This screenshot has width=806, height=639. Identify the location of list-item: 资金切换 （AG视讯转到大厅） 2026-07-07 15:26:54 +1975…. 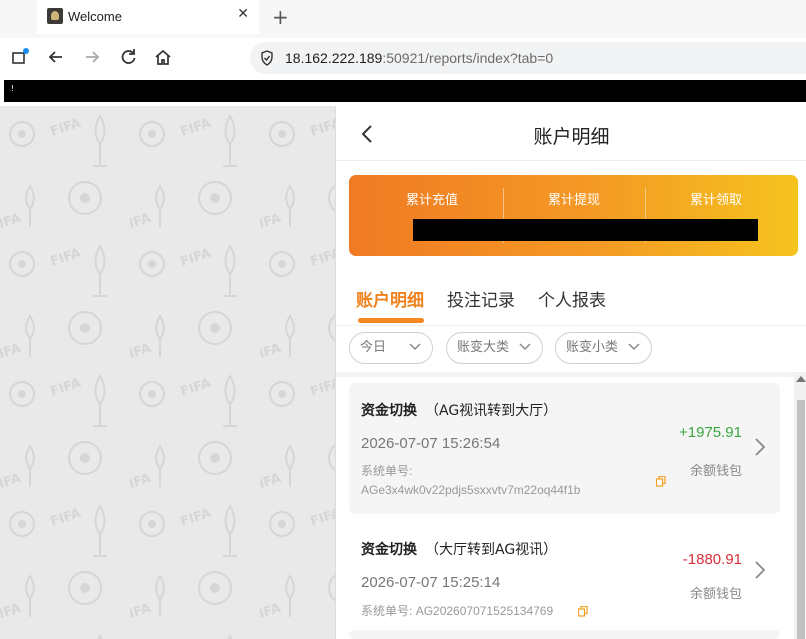
(564, 448).